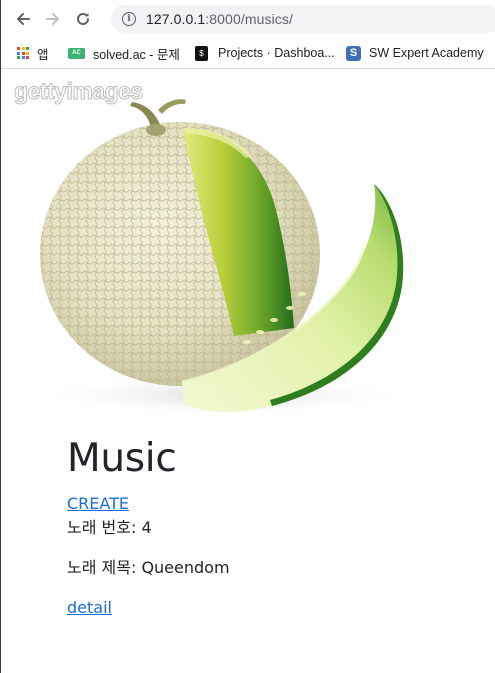 The height and width of the screenshot is (673, 495). What do you see at coordinates (23, 53) in the screenshot?
I see `apps-grid-icon` at bounding box center [23, 53].